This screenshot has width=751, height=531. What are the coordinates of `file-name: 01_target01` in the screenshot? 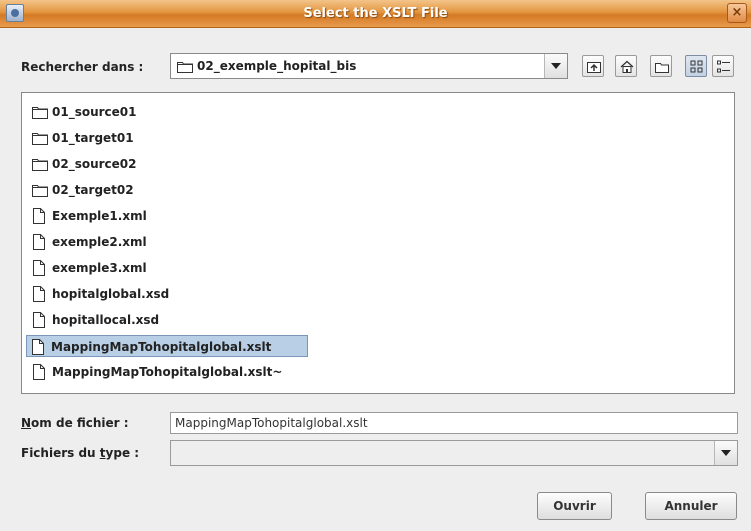 It's located at (93, 138).